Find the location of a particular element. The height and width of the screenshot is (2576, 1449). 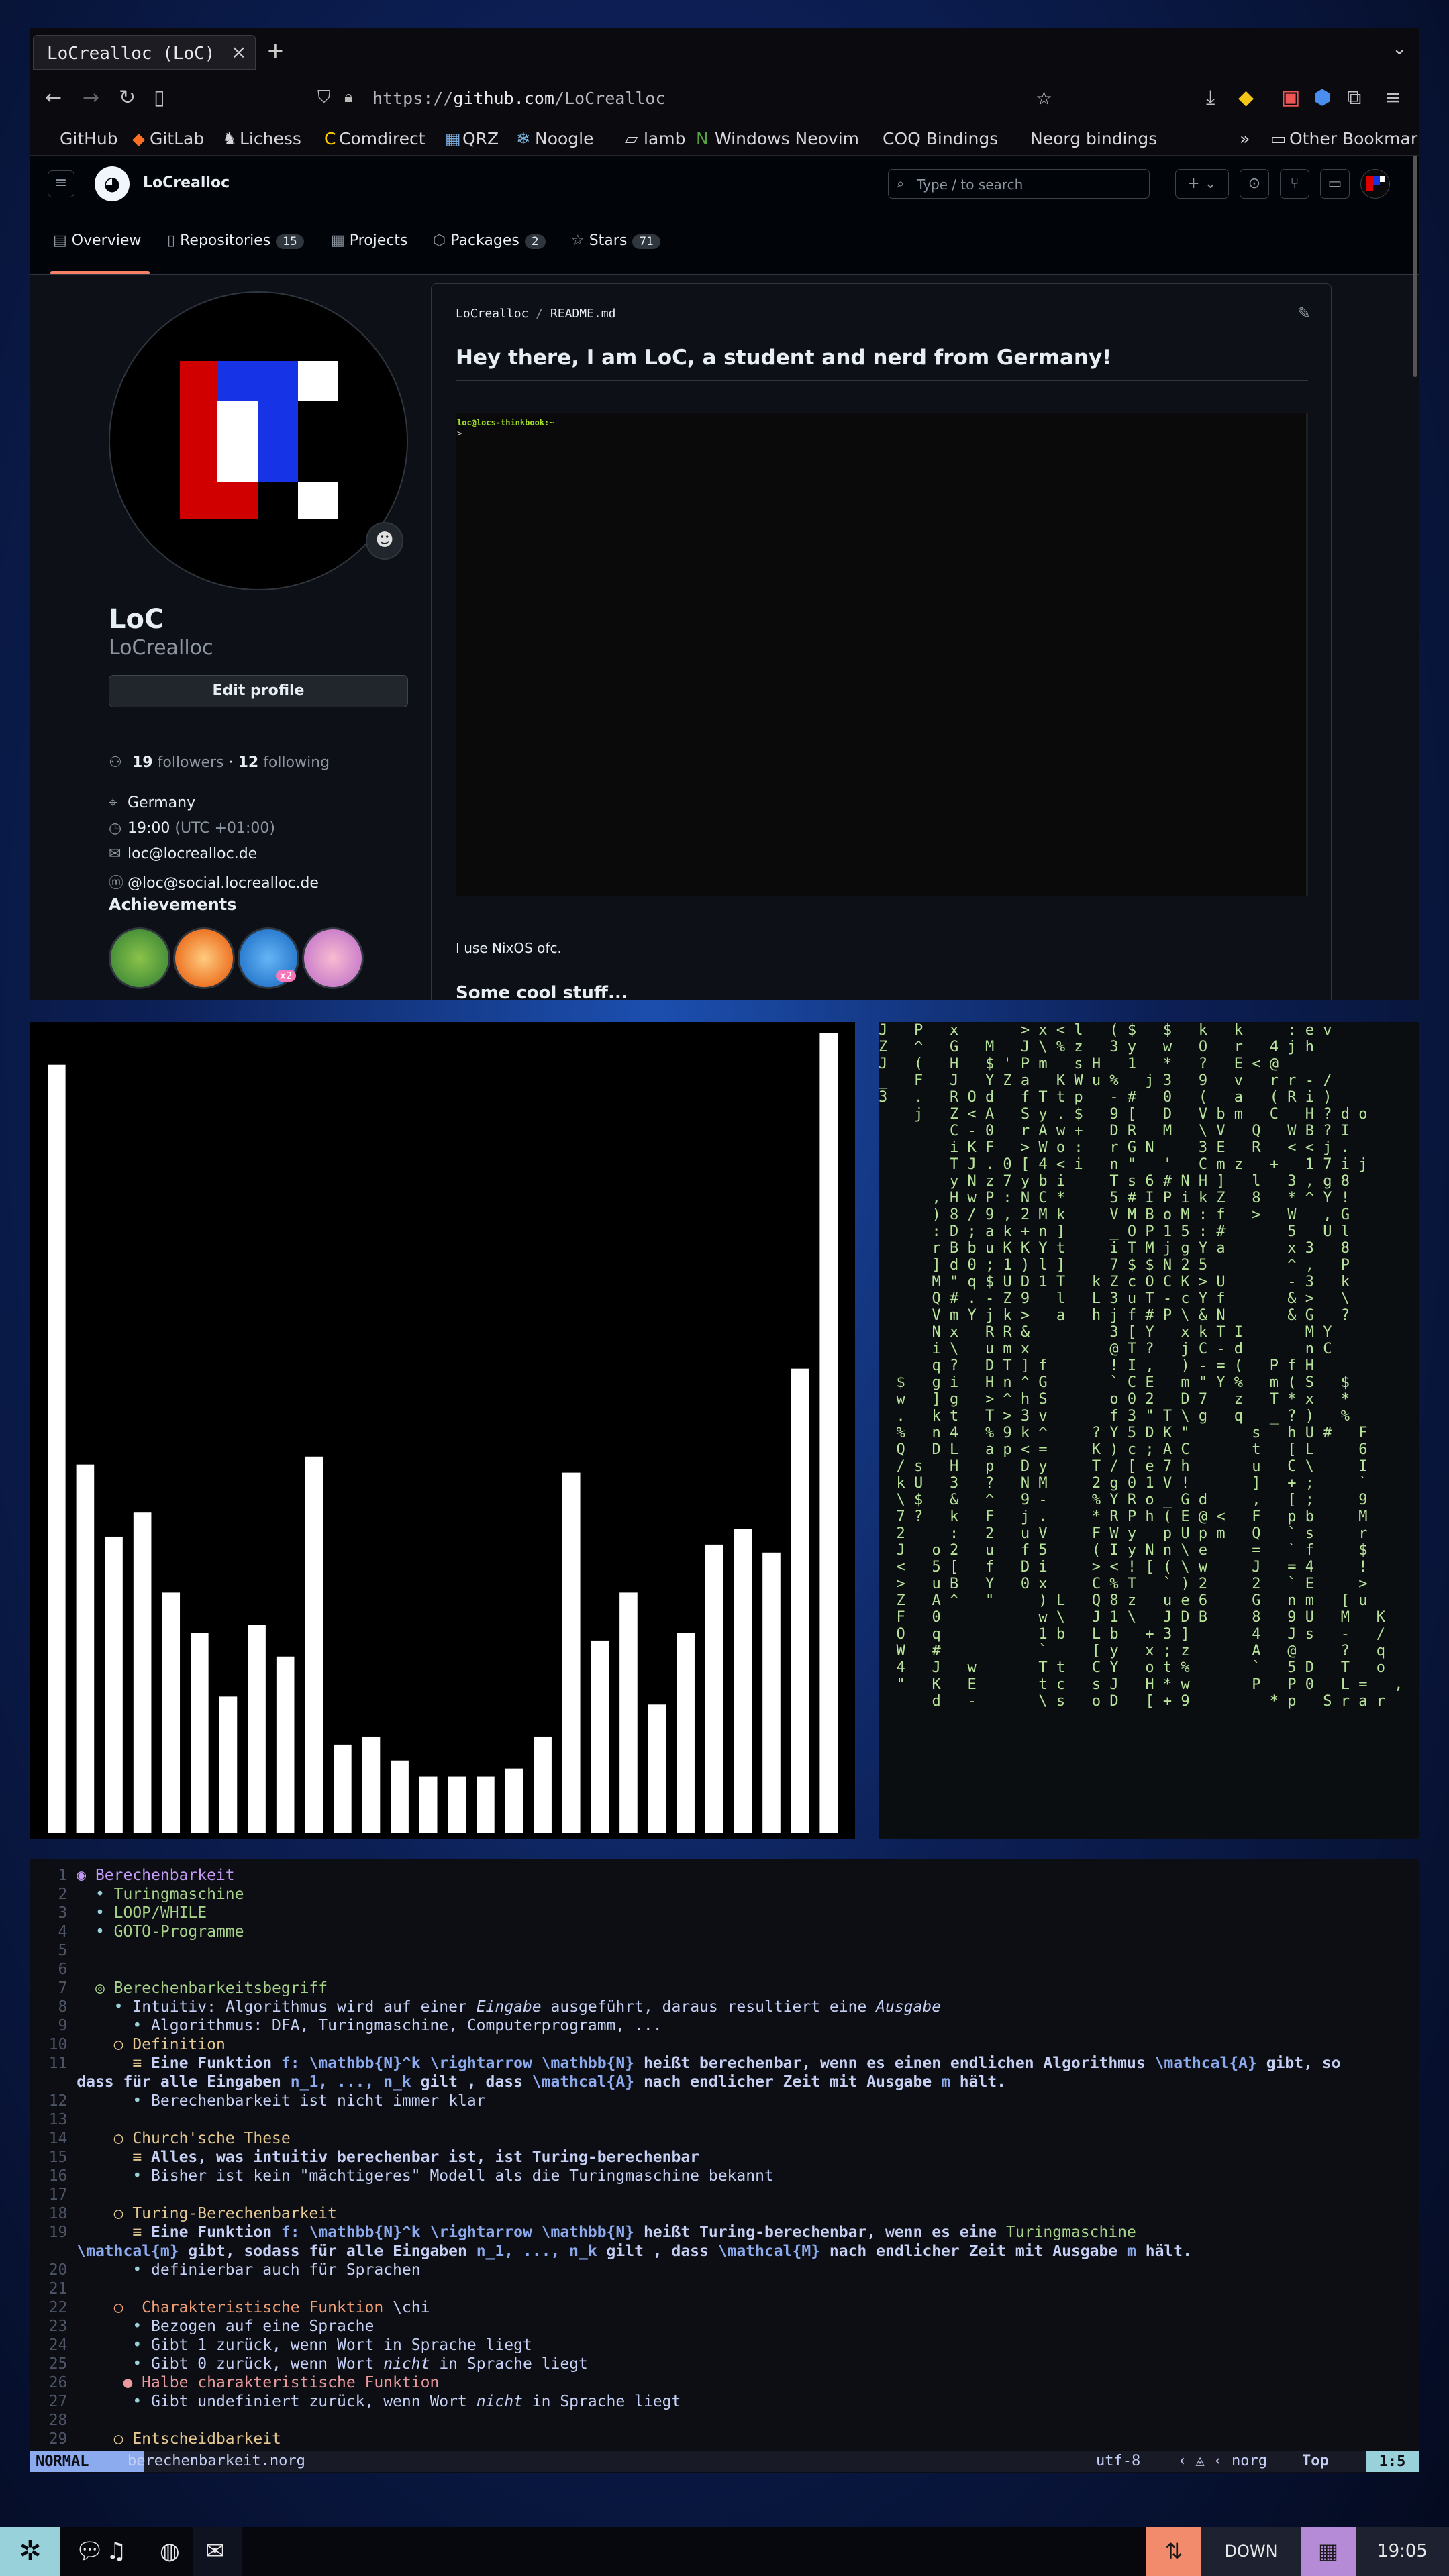

tab-repositories: ▯ Repositories 15 is located at coordinates (235, 240).